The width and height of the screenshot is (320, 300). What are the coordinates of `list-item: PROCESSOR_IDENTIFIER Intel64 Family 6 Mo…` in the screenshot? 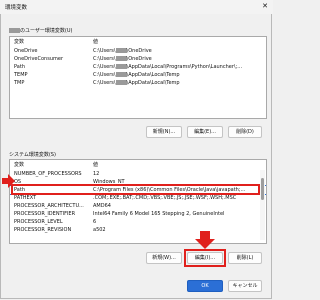 It's located at (138, 214).